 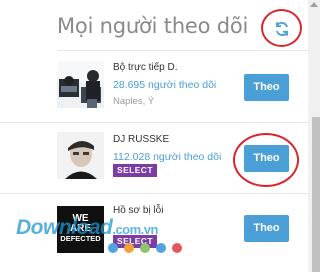 I want to click on scrollbar-thumb, so click(x=316, y=194).